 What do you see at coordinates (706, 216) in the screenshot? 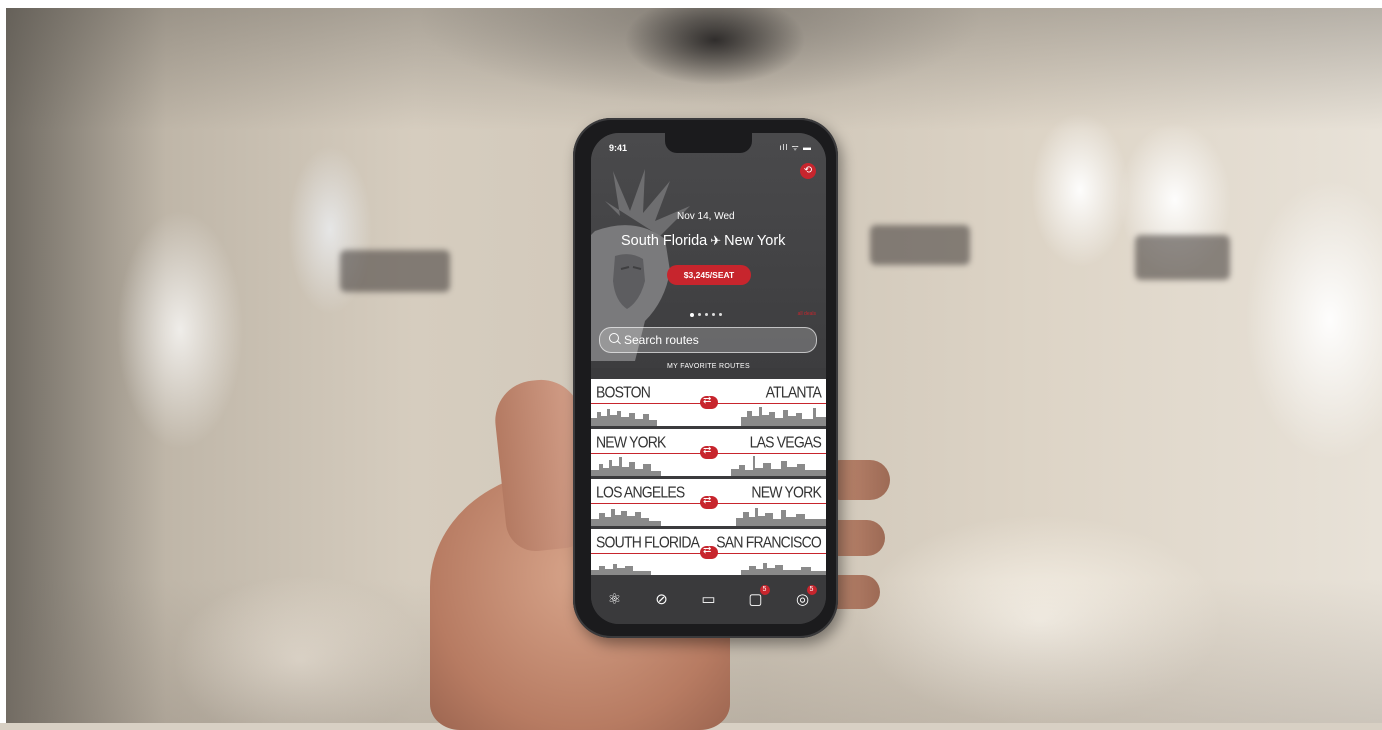
I see `flight-date: Nov 14, Wed` at bounding box center [706, 216].